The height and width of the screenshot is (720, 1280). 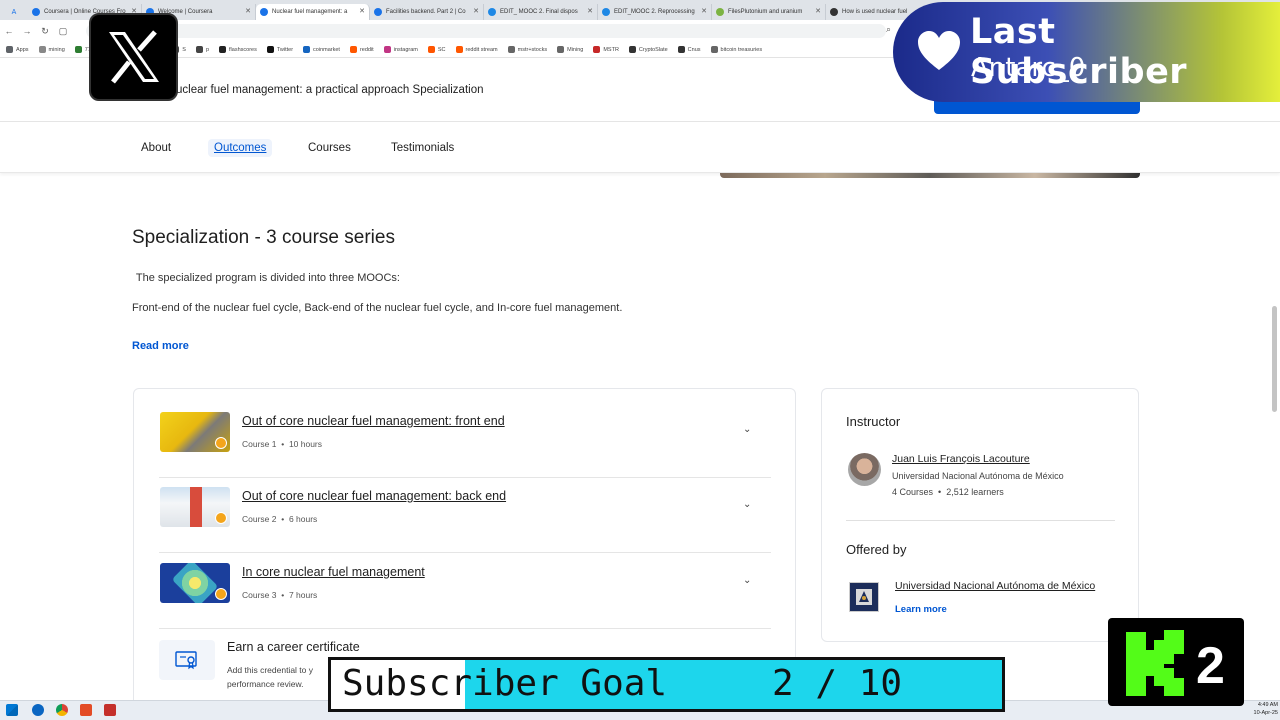 I want to click on bookmark-item: Cnus, so click(x=689, y=49).